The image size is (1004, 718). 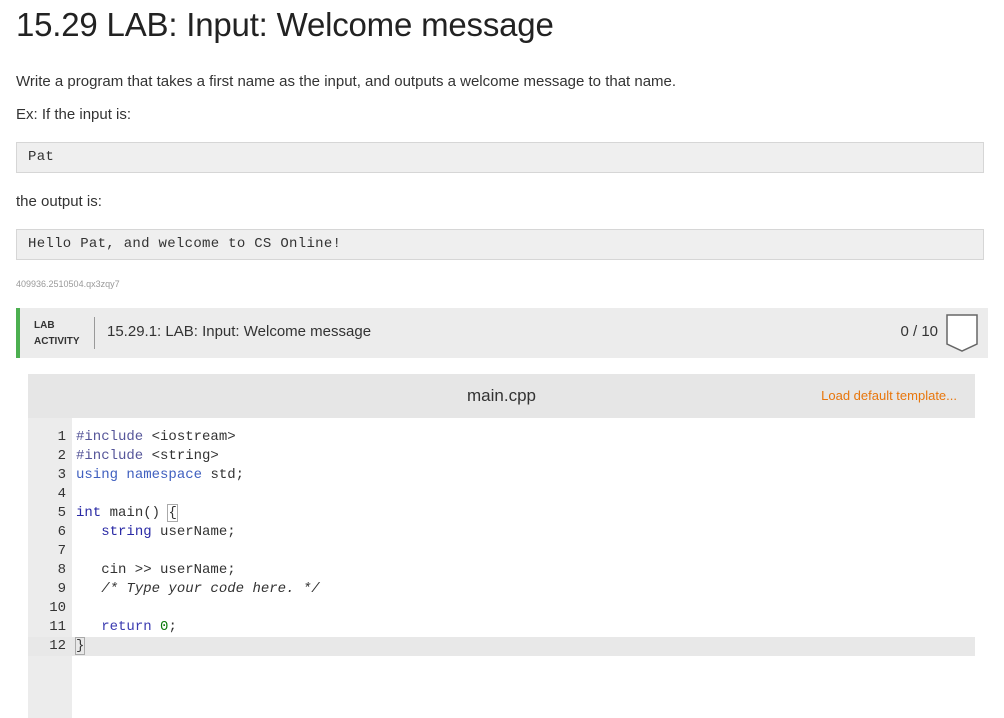 What do you see at coordinates (501, 608) in the screenshot?
I see `code-line: 10` at bounding box center [501, 608].